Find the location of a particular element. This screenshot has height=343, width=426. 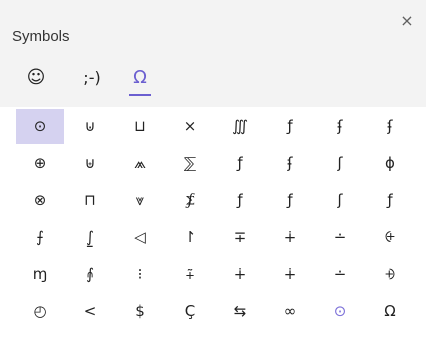

symbol-cell: ⊔ is located at coordinates (140, 126).